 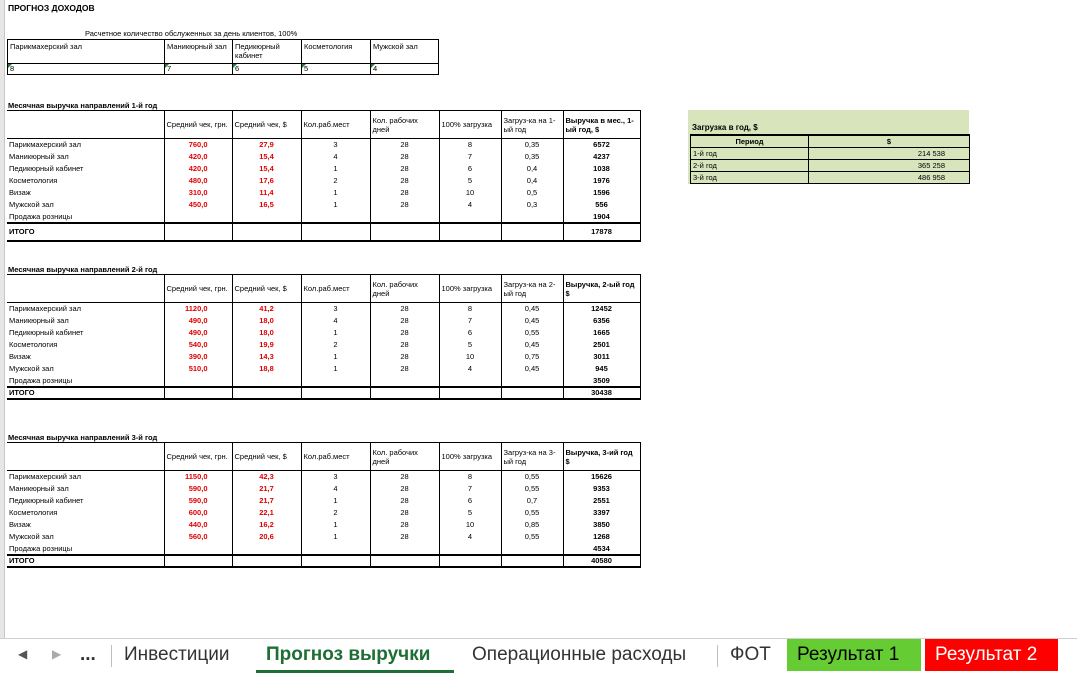 I want to click on revenue-cell: 6356, so click(x=601, y=320).